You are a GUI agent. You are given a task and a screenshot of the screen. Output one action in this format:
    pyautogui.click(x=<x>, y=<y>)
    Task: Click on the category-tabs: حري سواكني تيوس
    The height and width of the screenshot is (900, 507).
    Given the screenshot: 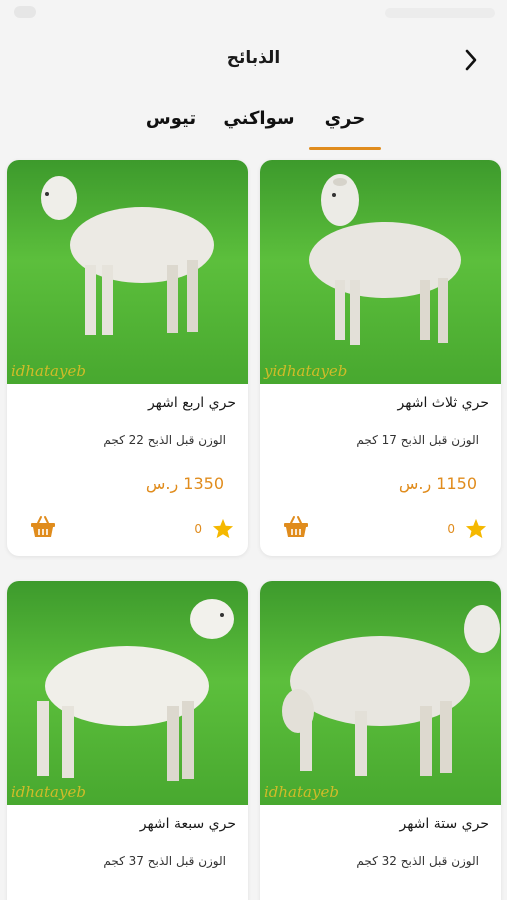 What is the action you would take?
    pyautogui.click(x=253, y=125)
    